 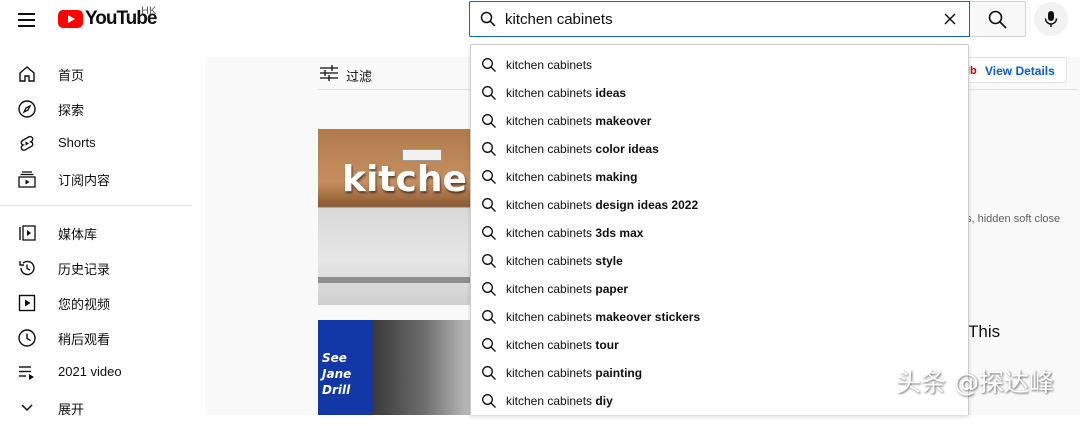 I want to click on video-thumbnail: kitchen, so click(x=394, y=217).